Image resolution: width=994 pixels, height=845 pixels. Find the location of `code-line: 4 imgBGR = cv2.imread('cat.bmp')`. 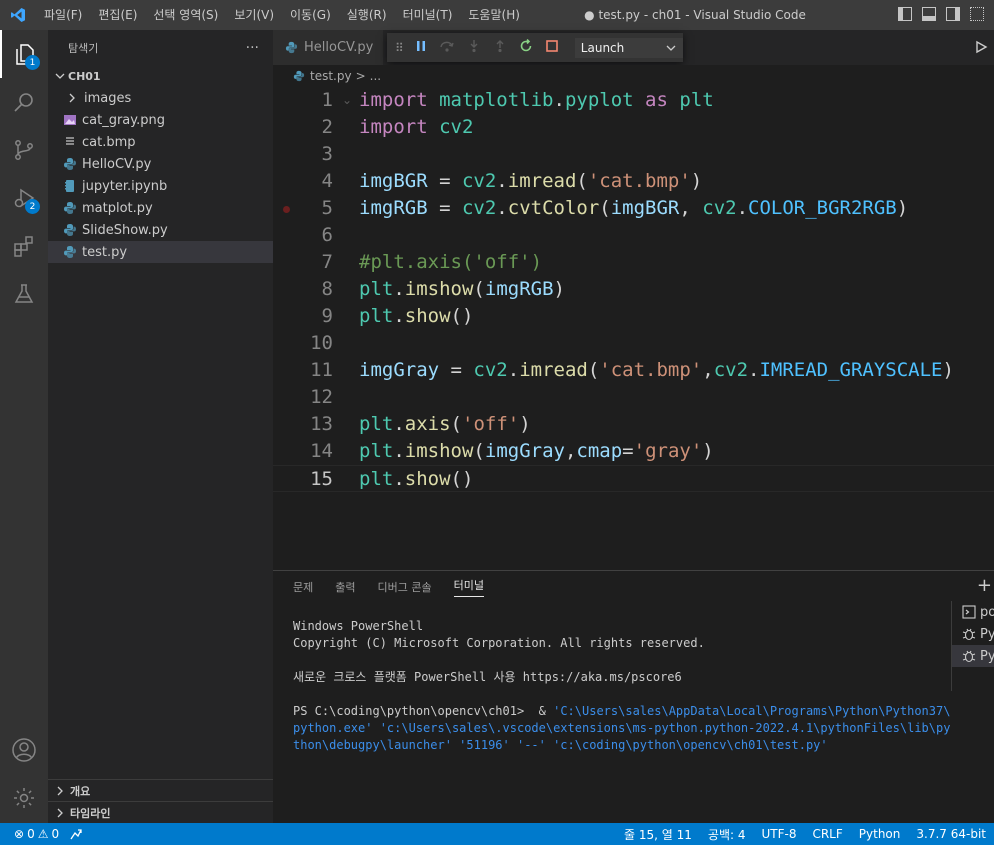

code-line: 4 imgBGR = cv2.imread('cat.bmp') is located at coordinates (633, 181).